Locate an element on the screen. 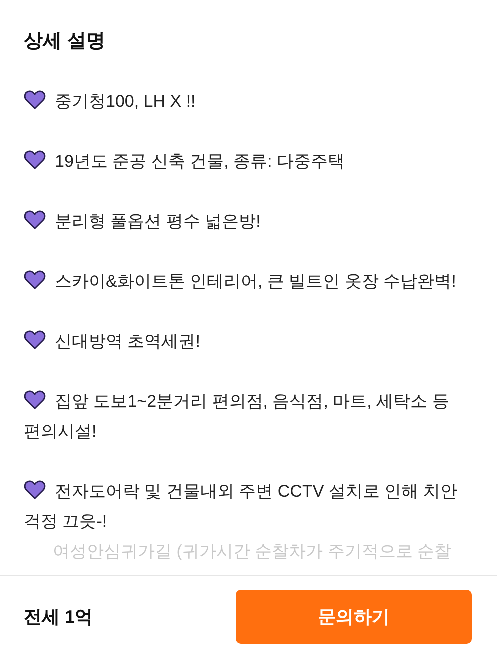 This screenshot has height=658, width=497. description-line: 19년도 준공 신축 건물, 종류: 다중주택 is located at coordinates (248, 162).